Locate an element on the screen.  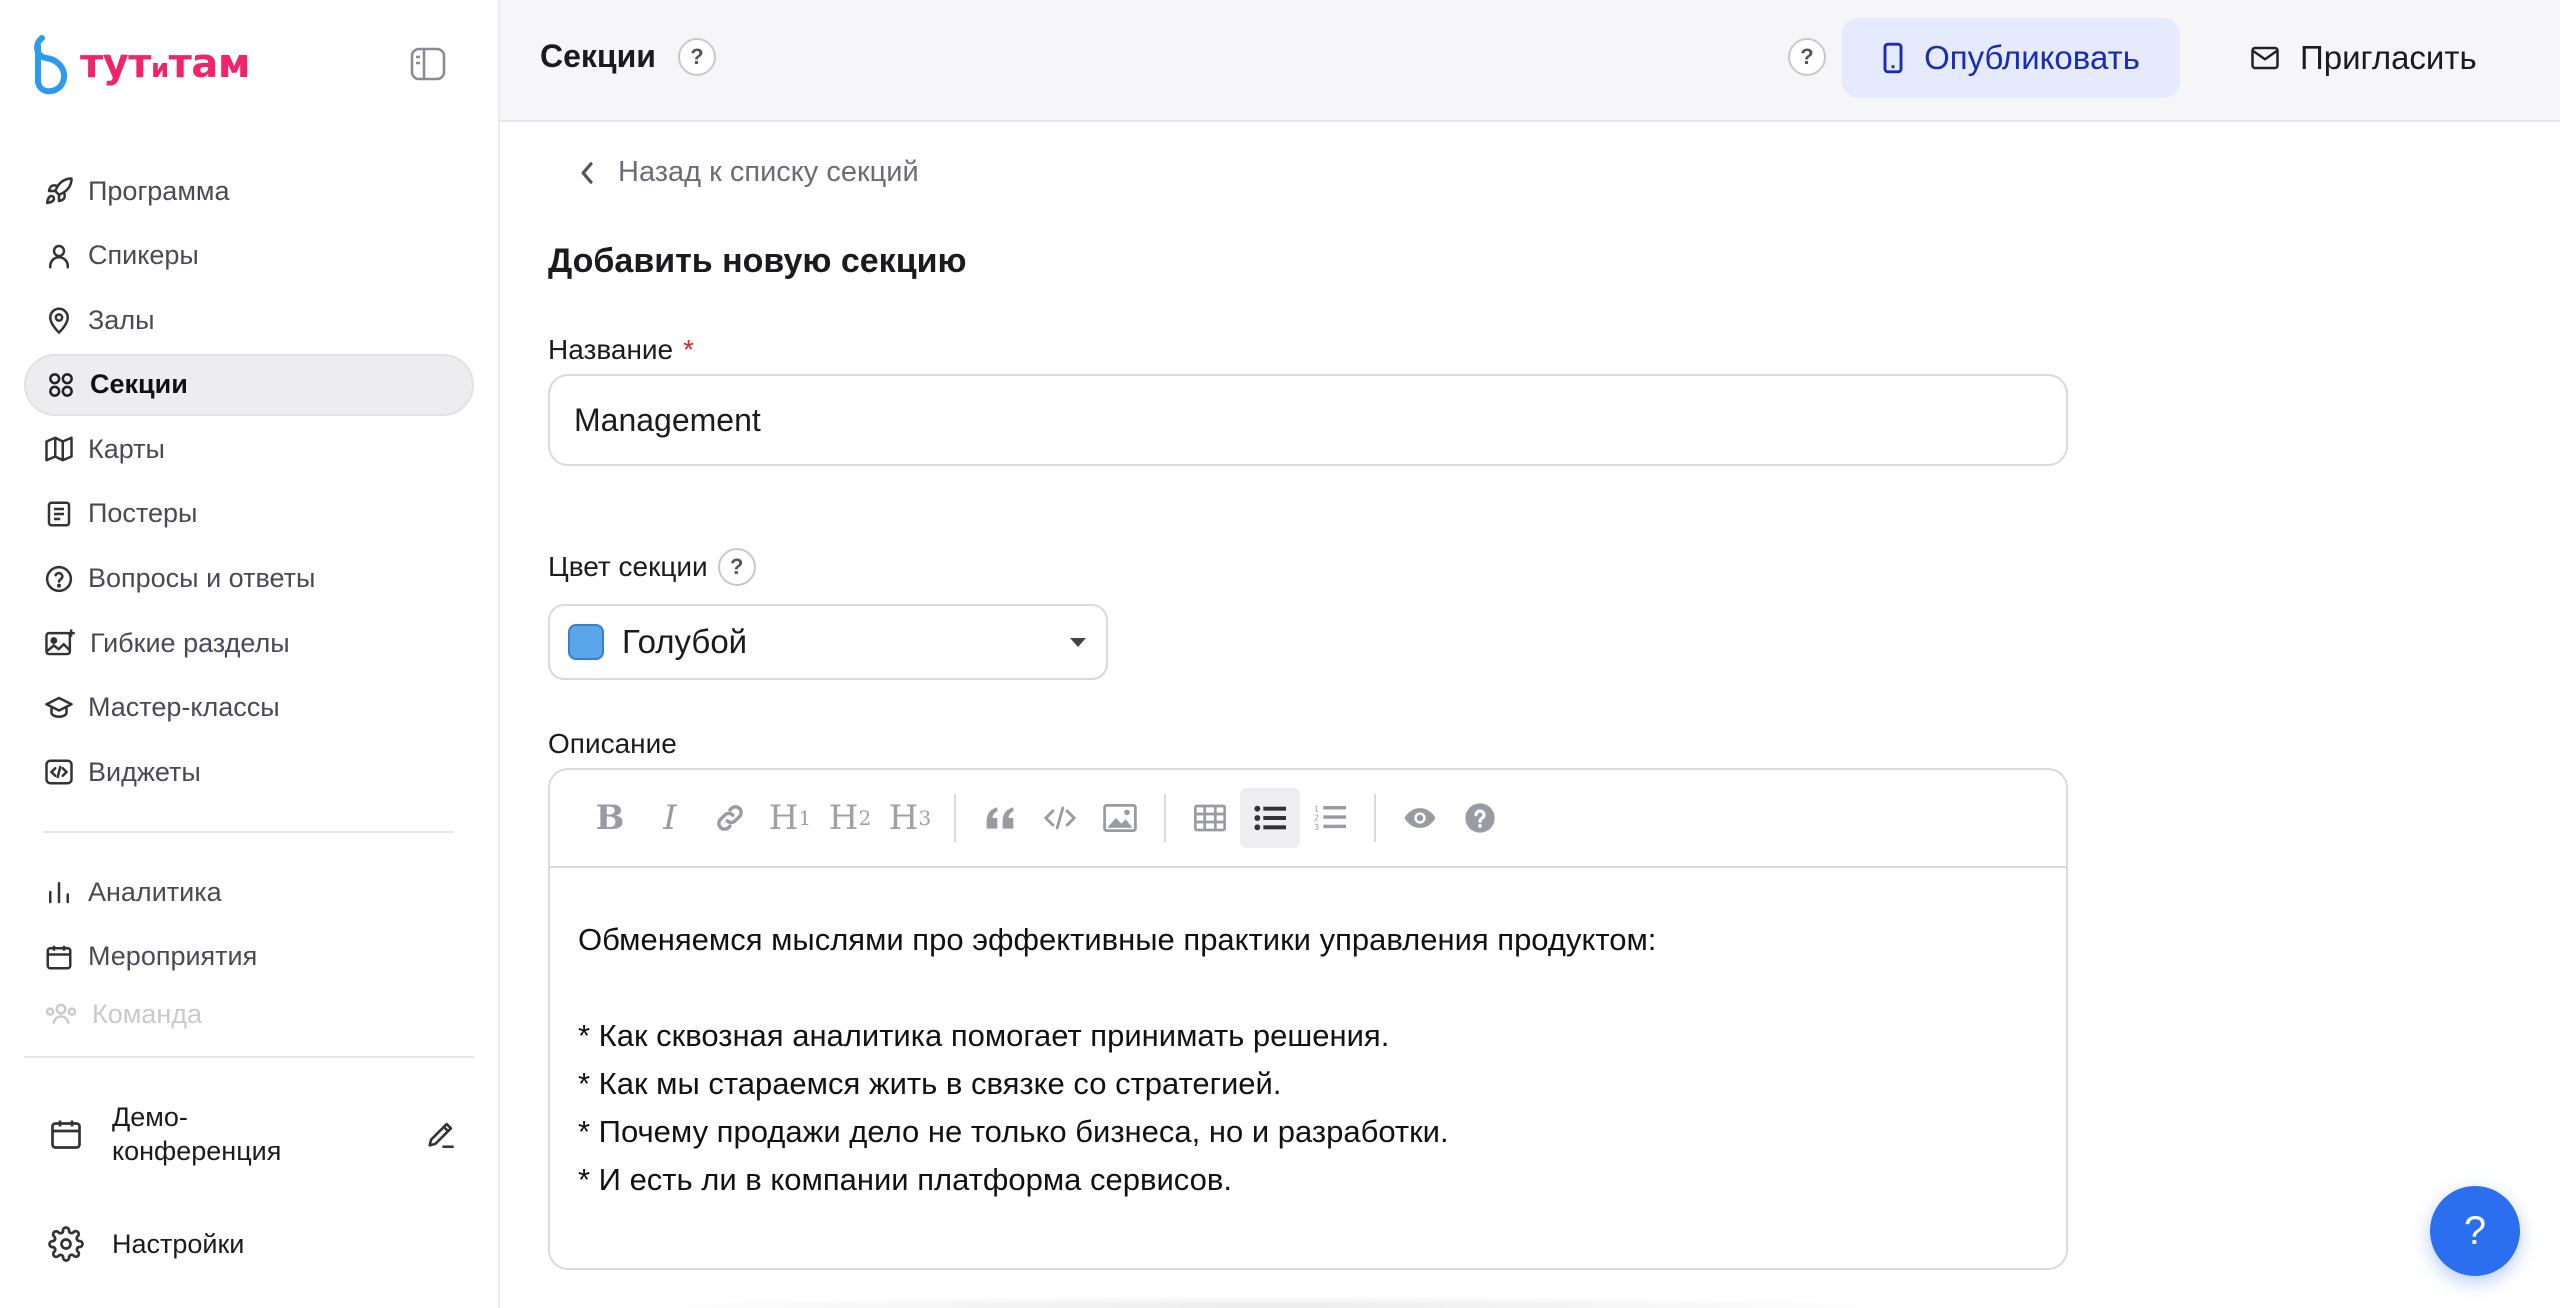
heading-3-button: H3 is located at coordinates (910, 818).